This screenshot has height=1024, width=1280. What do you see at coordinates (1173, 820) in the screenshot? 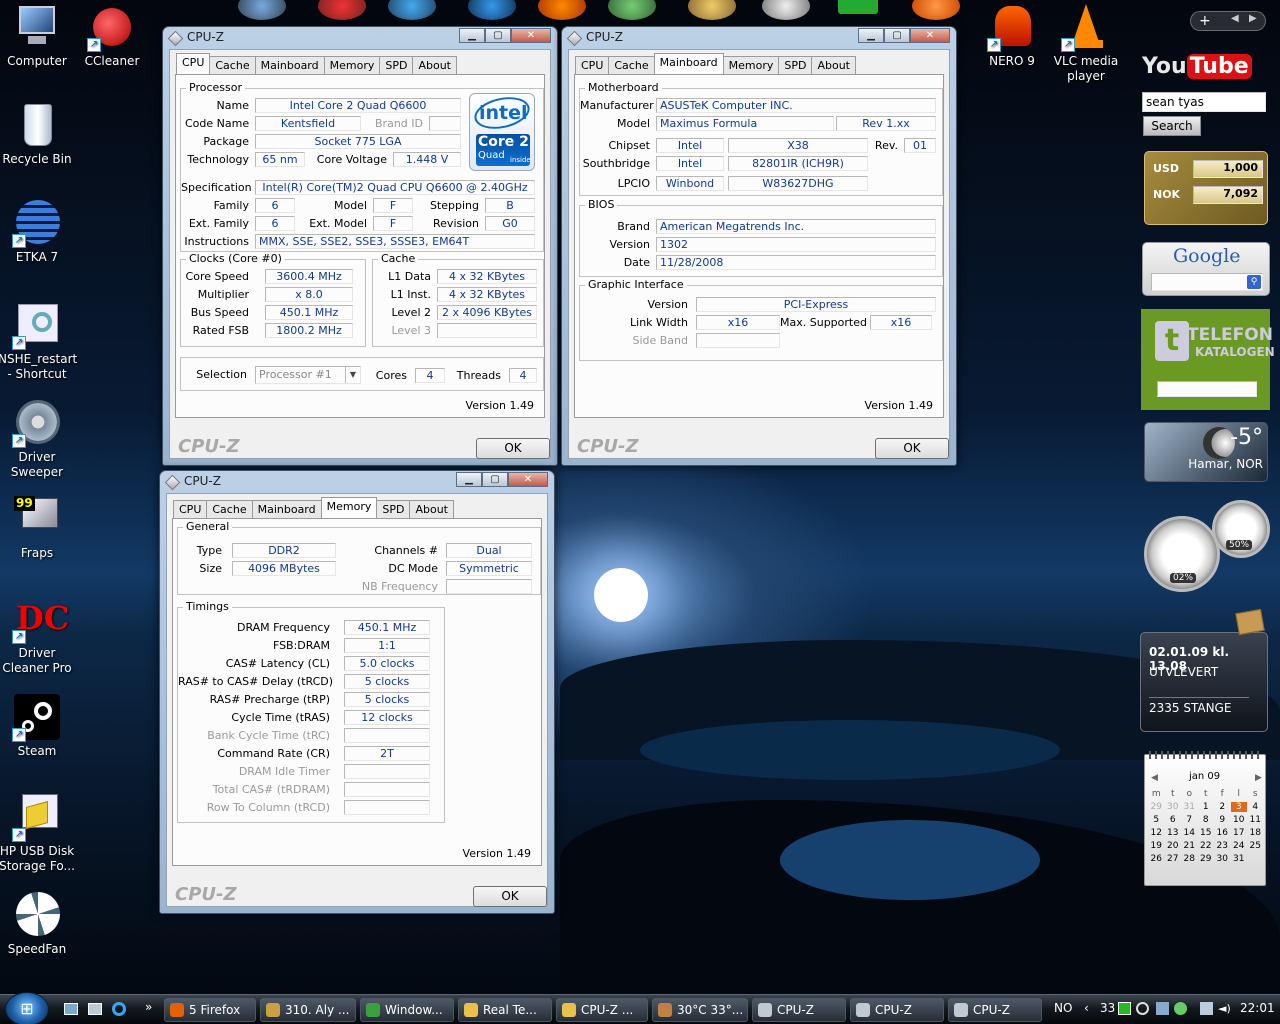
I see `calendar-day: 6` at bounding box center [1173, 820].